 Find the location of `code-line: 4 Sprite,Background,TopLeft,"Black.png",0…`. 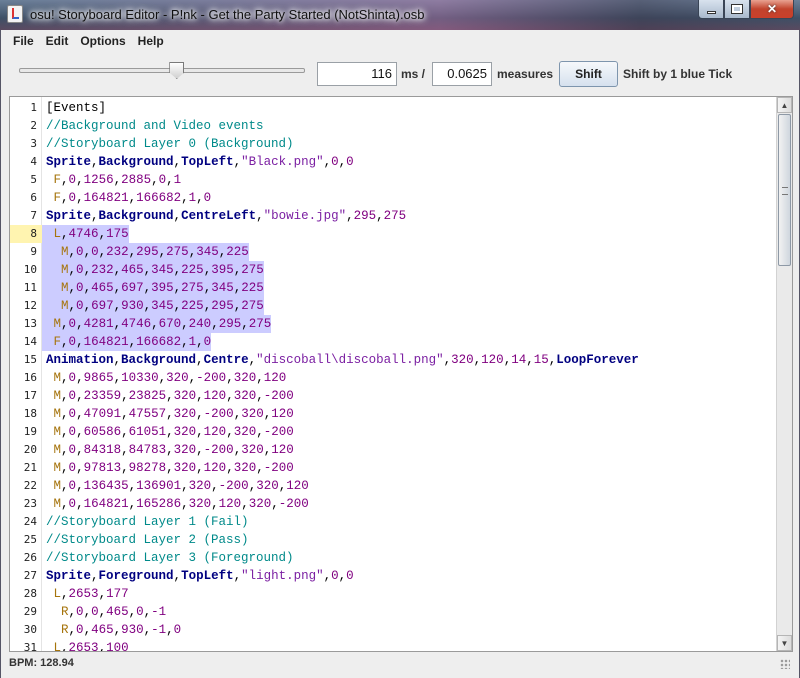

code-line: 4 Sprite,Background,TopLeft,"Black.png",0… is located at coordinates (393, 162).